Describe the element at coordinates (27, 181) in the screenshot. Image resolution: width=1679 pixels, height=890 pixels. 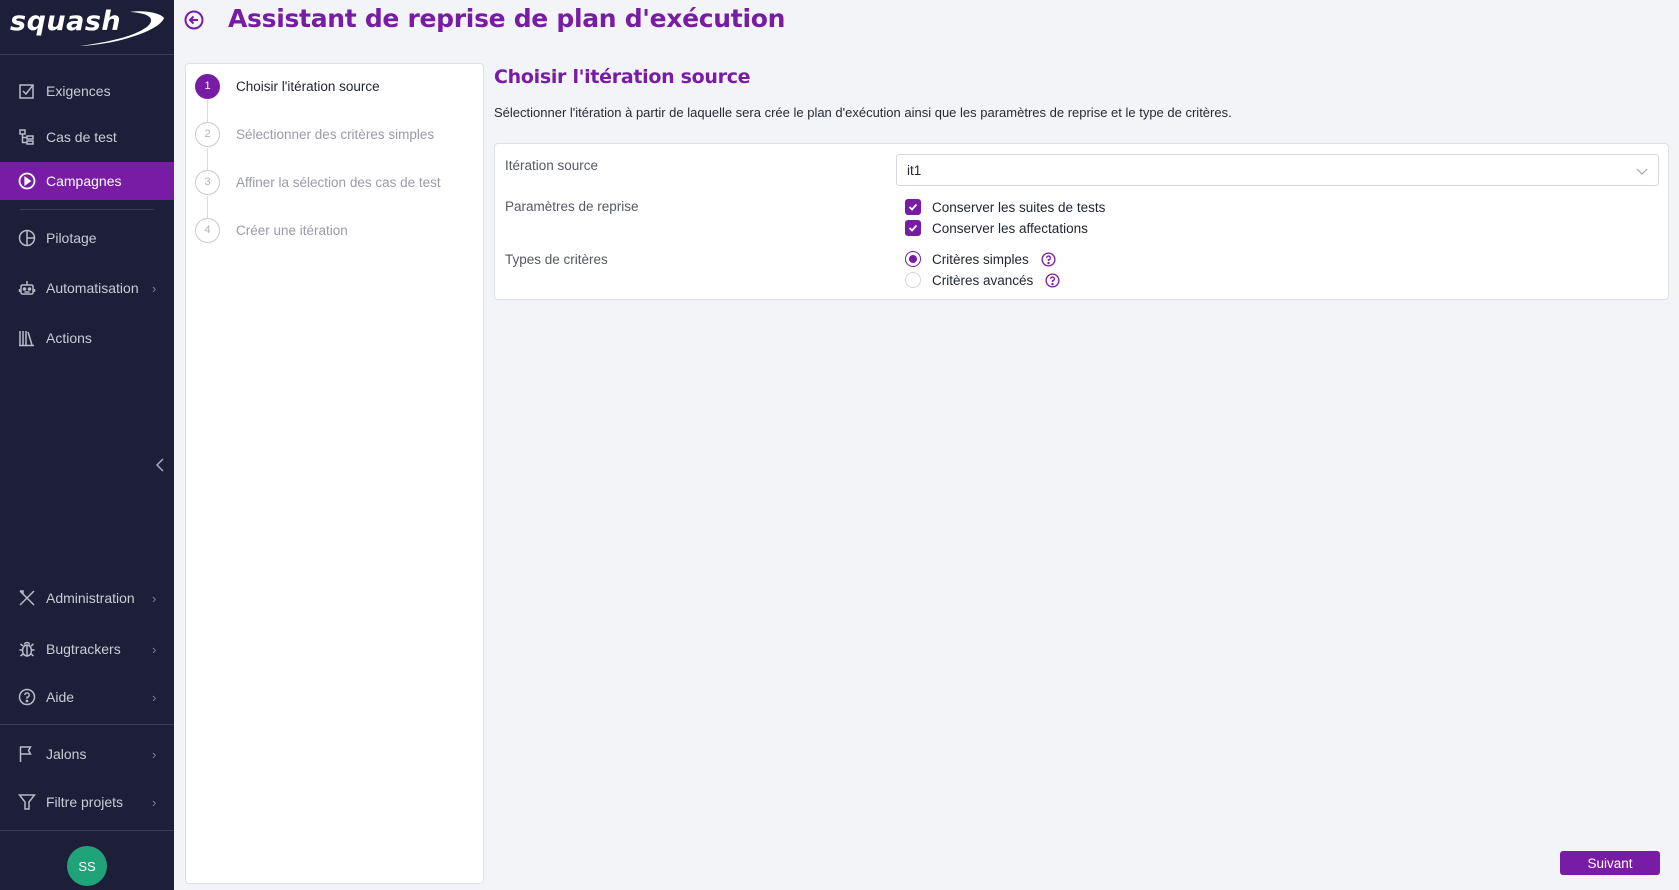
I see `play-circle-icon` at that location.